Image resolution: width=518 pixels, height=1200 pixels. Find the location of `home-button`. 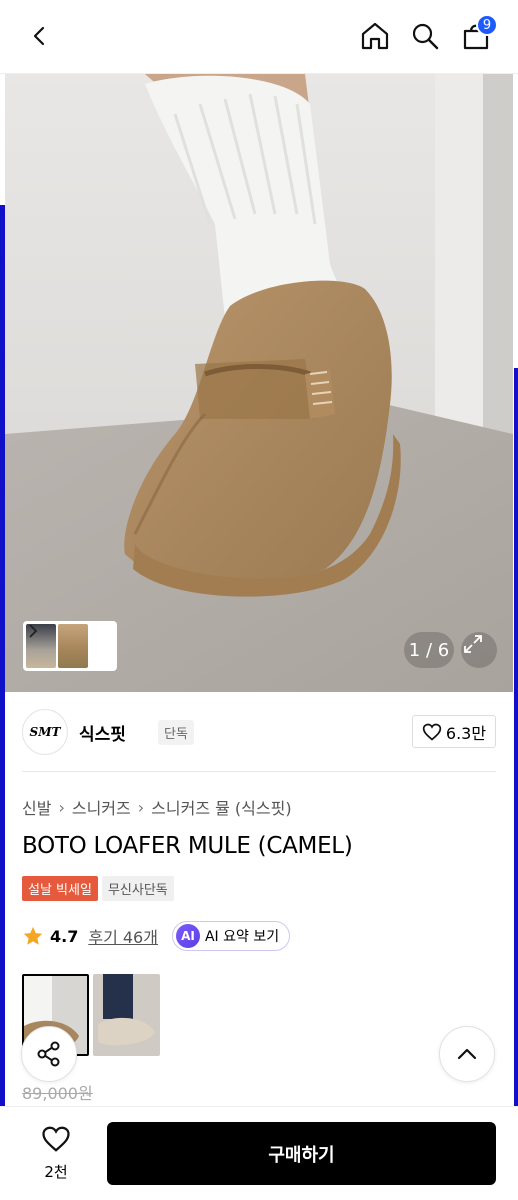

home-button is located at coordinates (375, 36).